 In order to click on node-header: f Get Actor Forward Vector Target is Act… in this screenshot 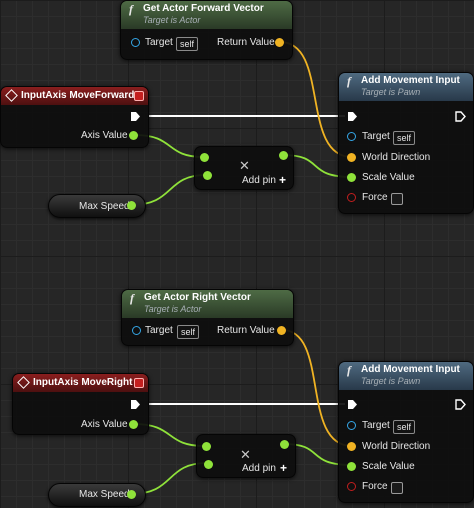, I will do `click(206, 15)`.